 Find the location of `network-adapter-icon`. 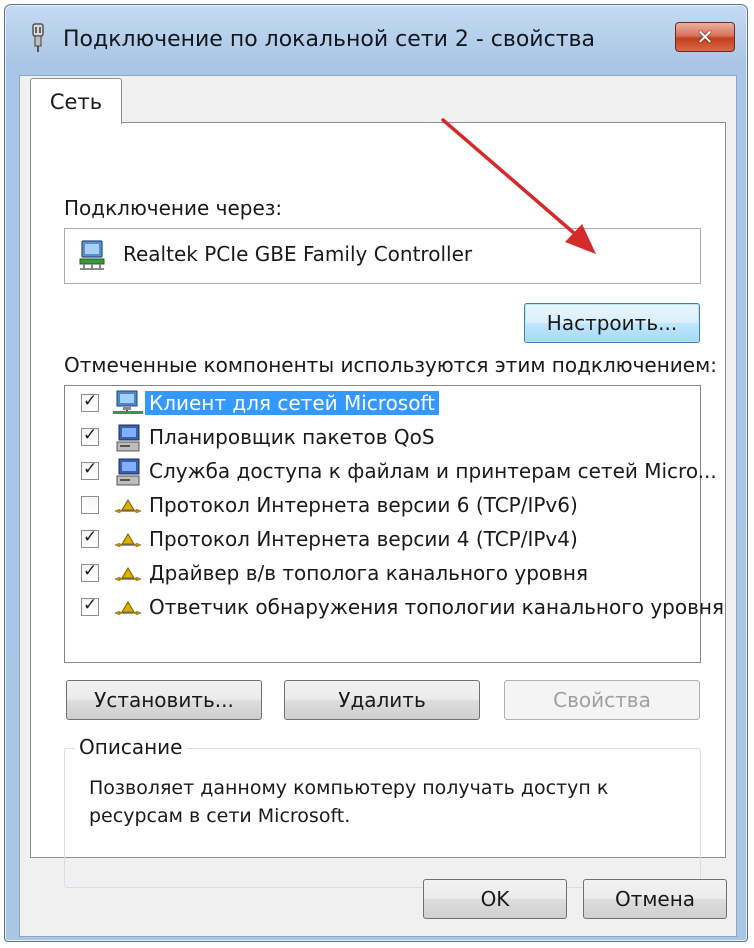

network-adapter-icon is located at coordinates (92, 255).